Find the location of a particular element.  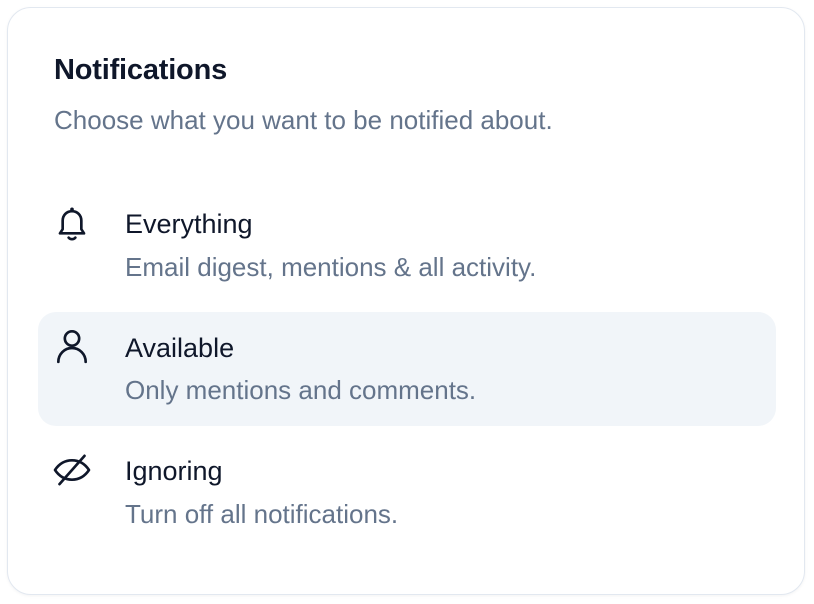

option-label: Available is located at coordinates (180, 348).